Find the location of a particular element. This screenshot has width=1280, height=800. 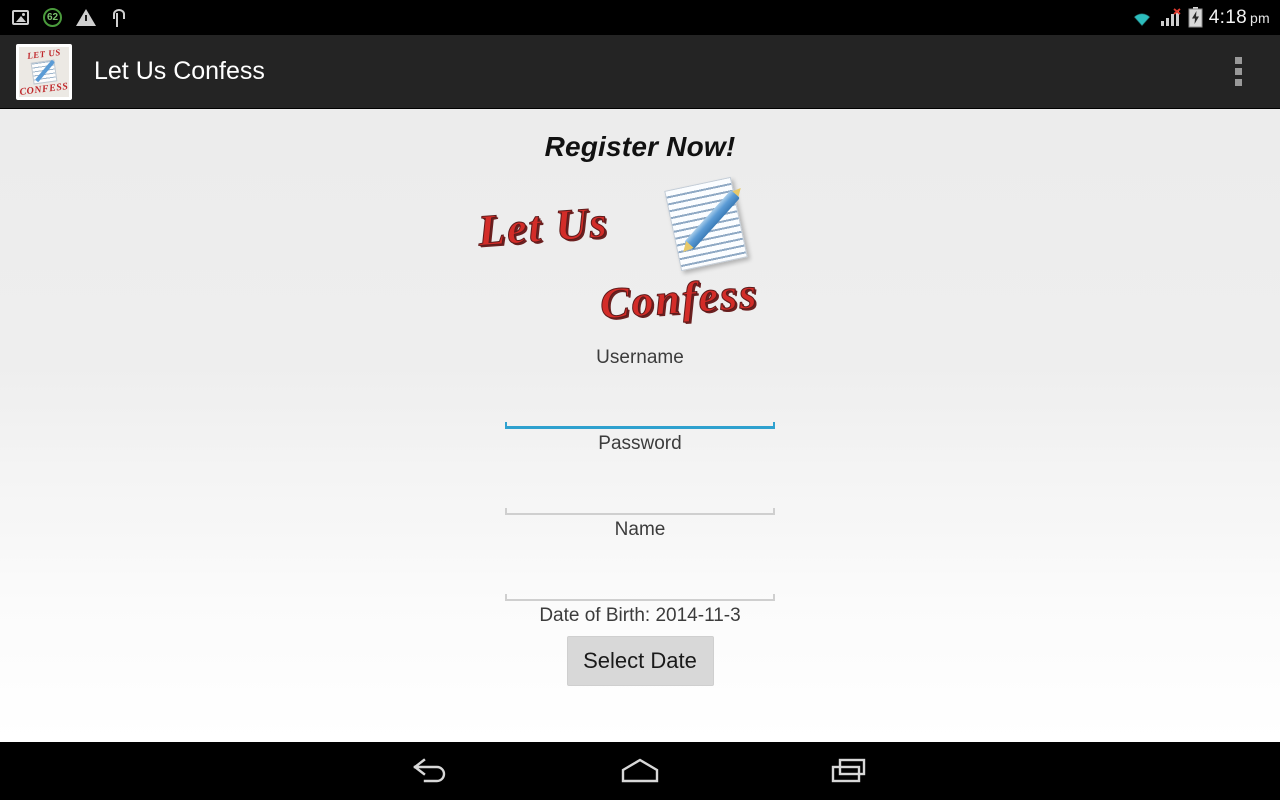

home-button is located at coordinates (640, 771).